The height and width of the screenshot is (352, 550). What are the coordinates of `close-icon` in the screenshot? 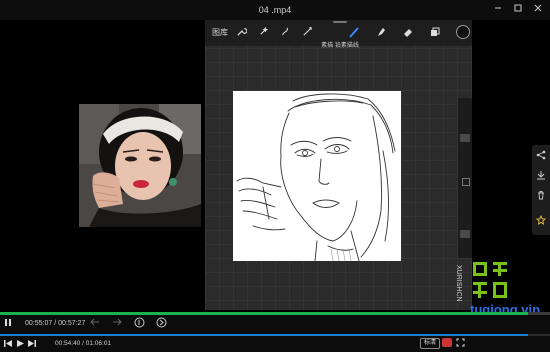 It's located at (538, 8).